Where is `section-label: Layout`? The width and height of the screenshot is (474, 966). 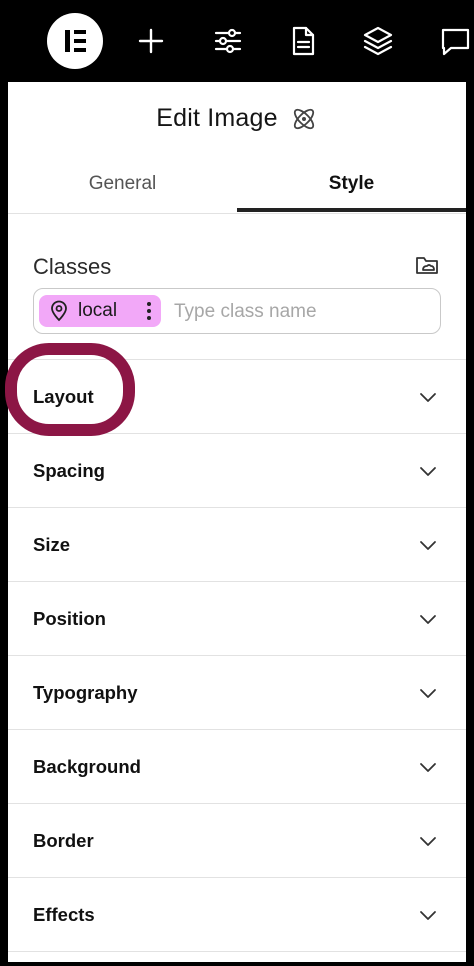
section-label: Layout is located at coordinates (63, 396).